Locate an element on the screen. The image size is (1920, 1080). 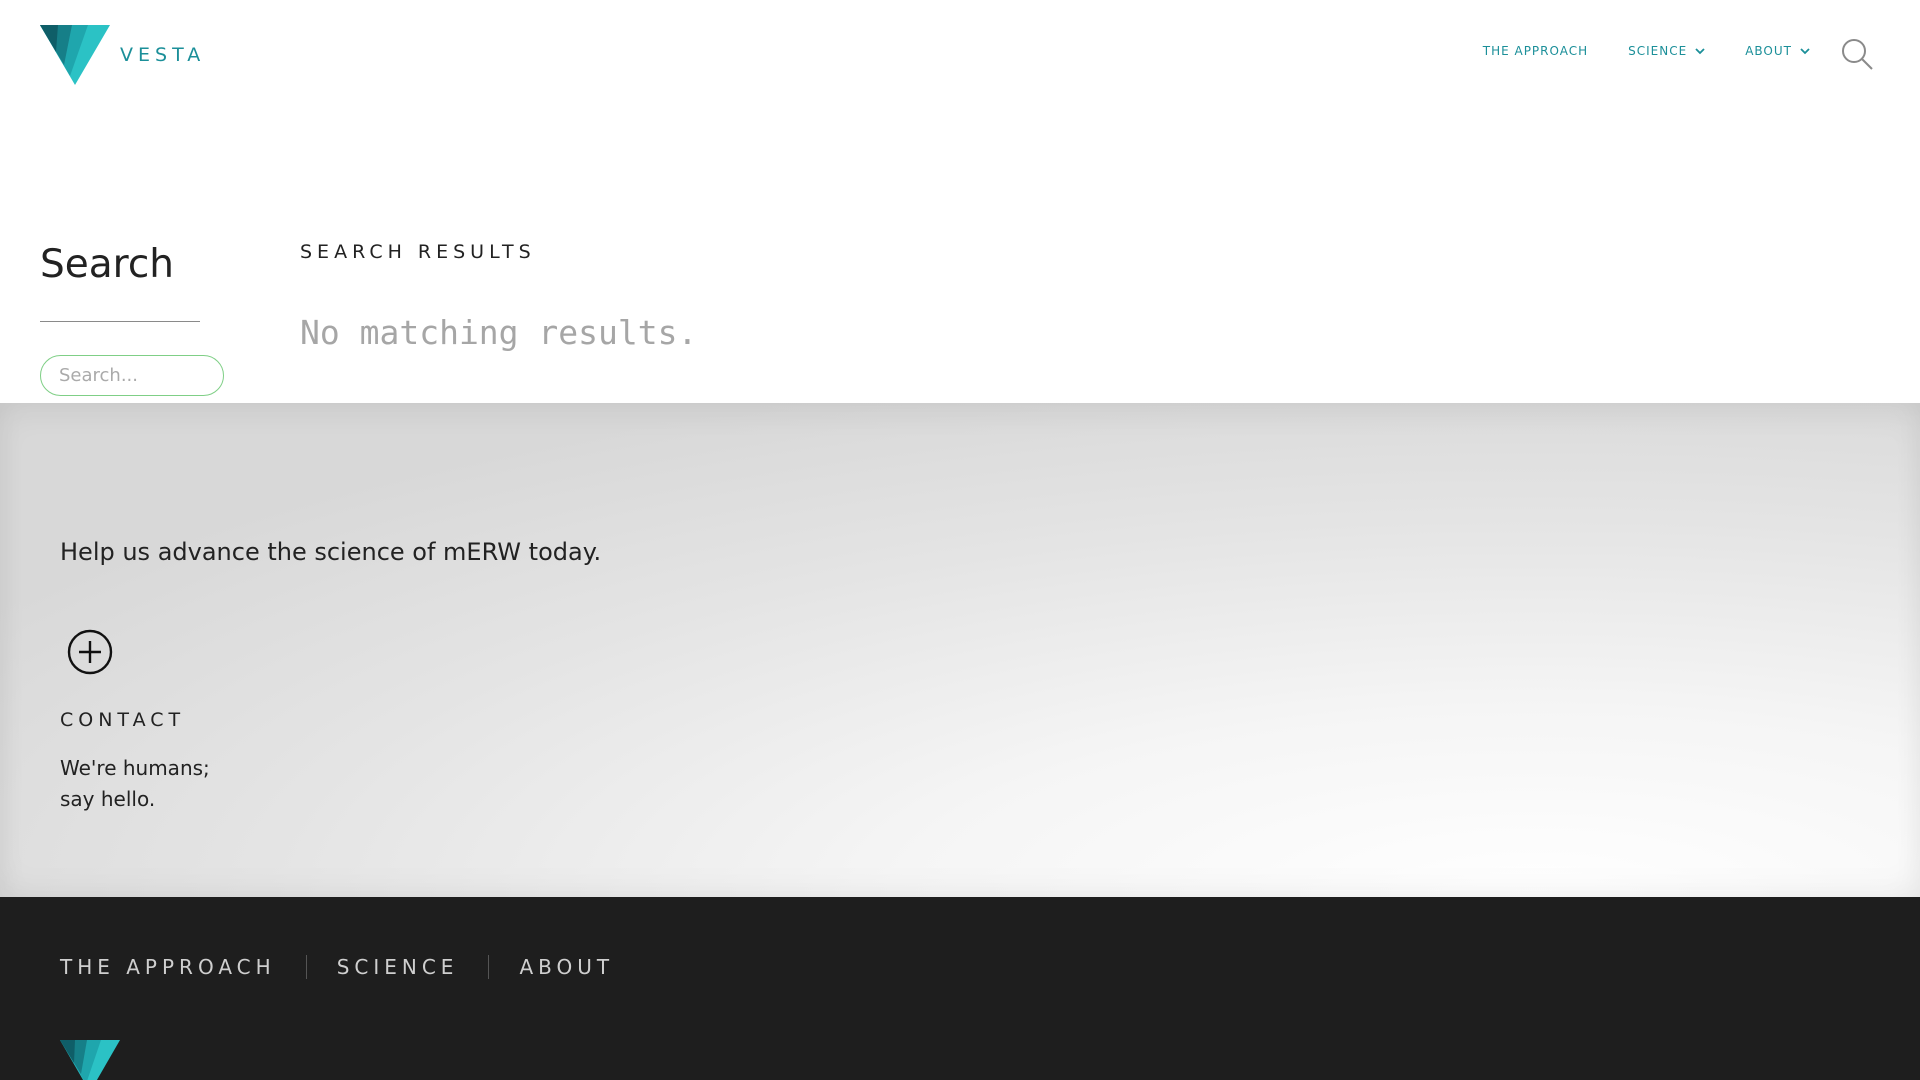
nav-label: THE APPROACH is located at coordinates (1535, 51).